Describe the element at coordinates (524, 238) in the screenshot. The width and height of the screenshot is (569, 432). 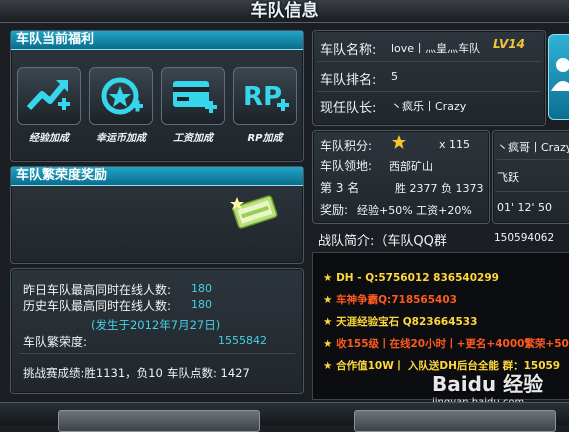
I see `intro-qq: 150594062` at that location.